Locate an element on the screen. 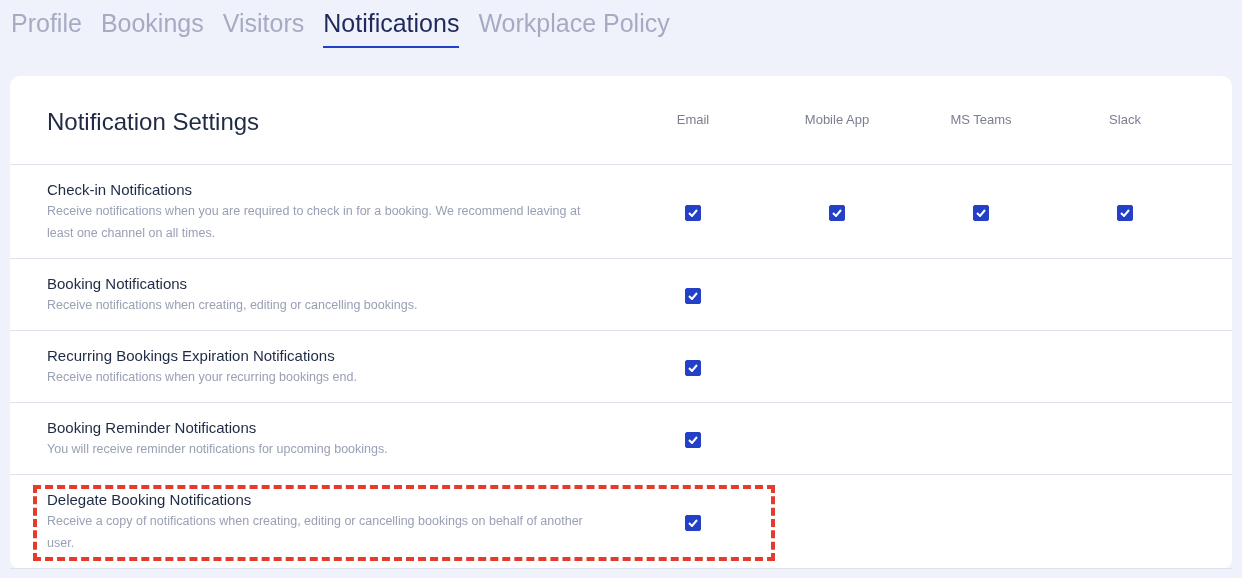  tab: Workplace Policy is located at coordinates (574, 26).